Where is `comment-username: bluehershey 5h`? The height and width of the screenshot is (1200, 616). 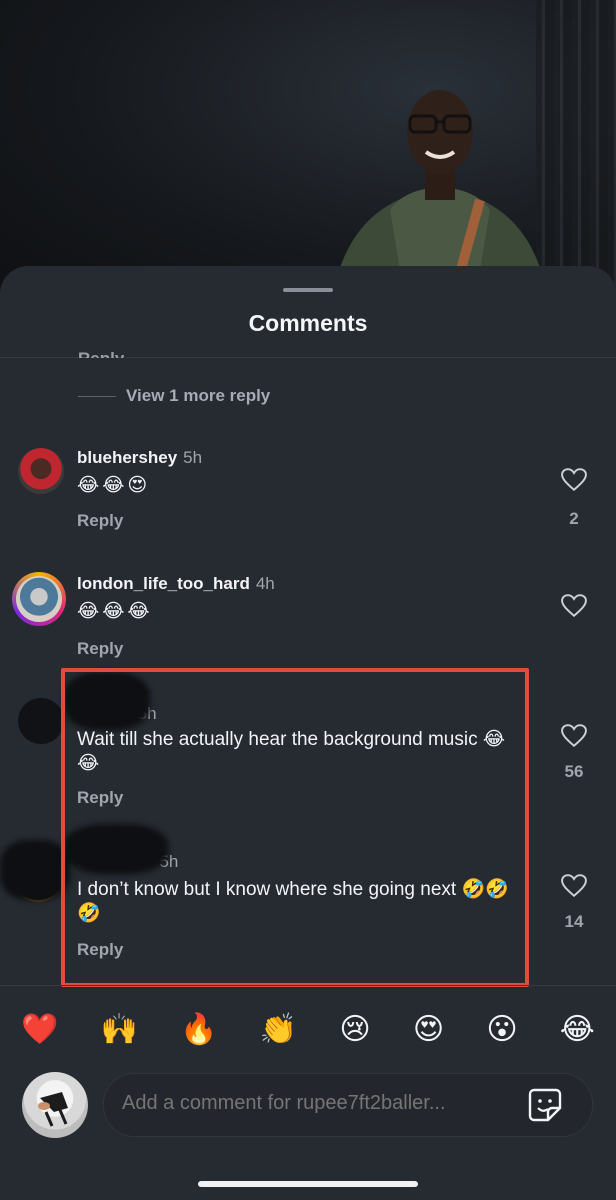 comment-username: bluehershey 5h is located at coordinates (139, 458).